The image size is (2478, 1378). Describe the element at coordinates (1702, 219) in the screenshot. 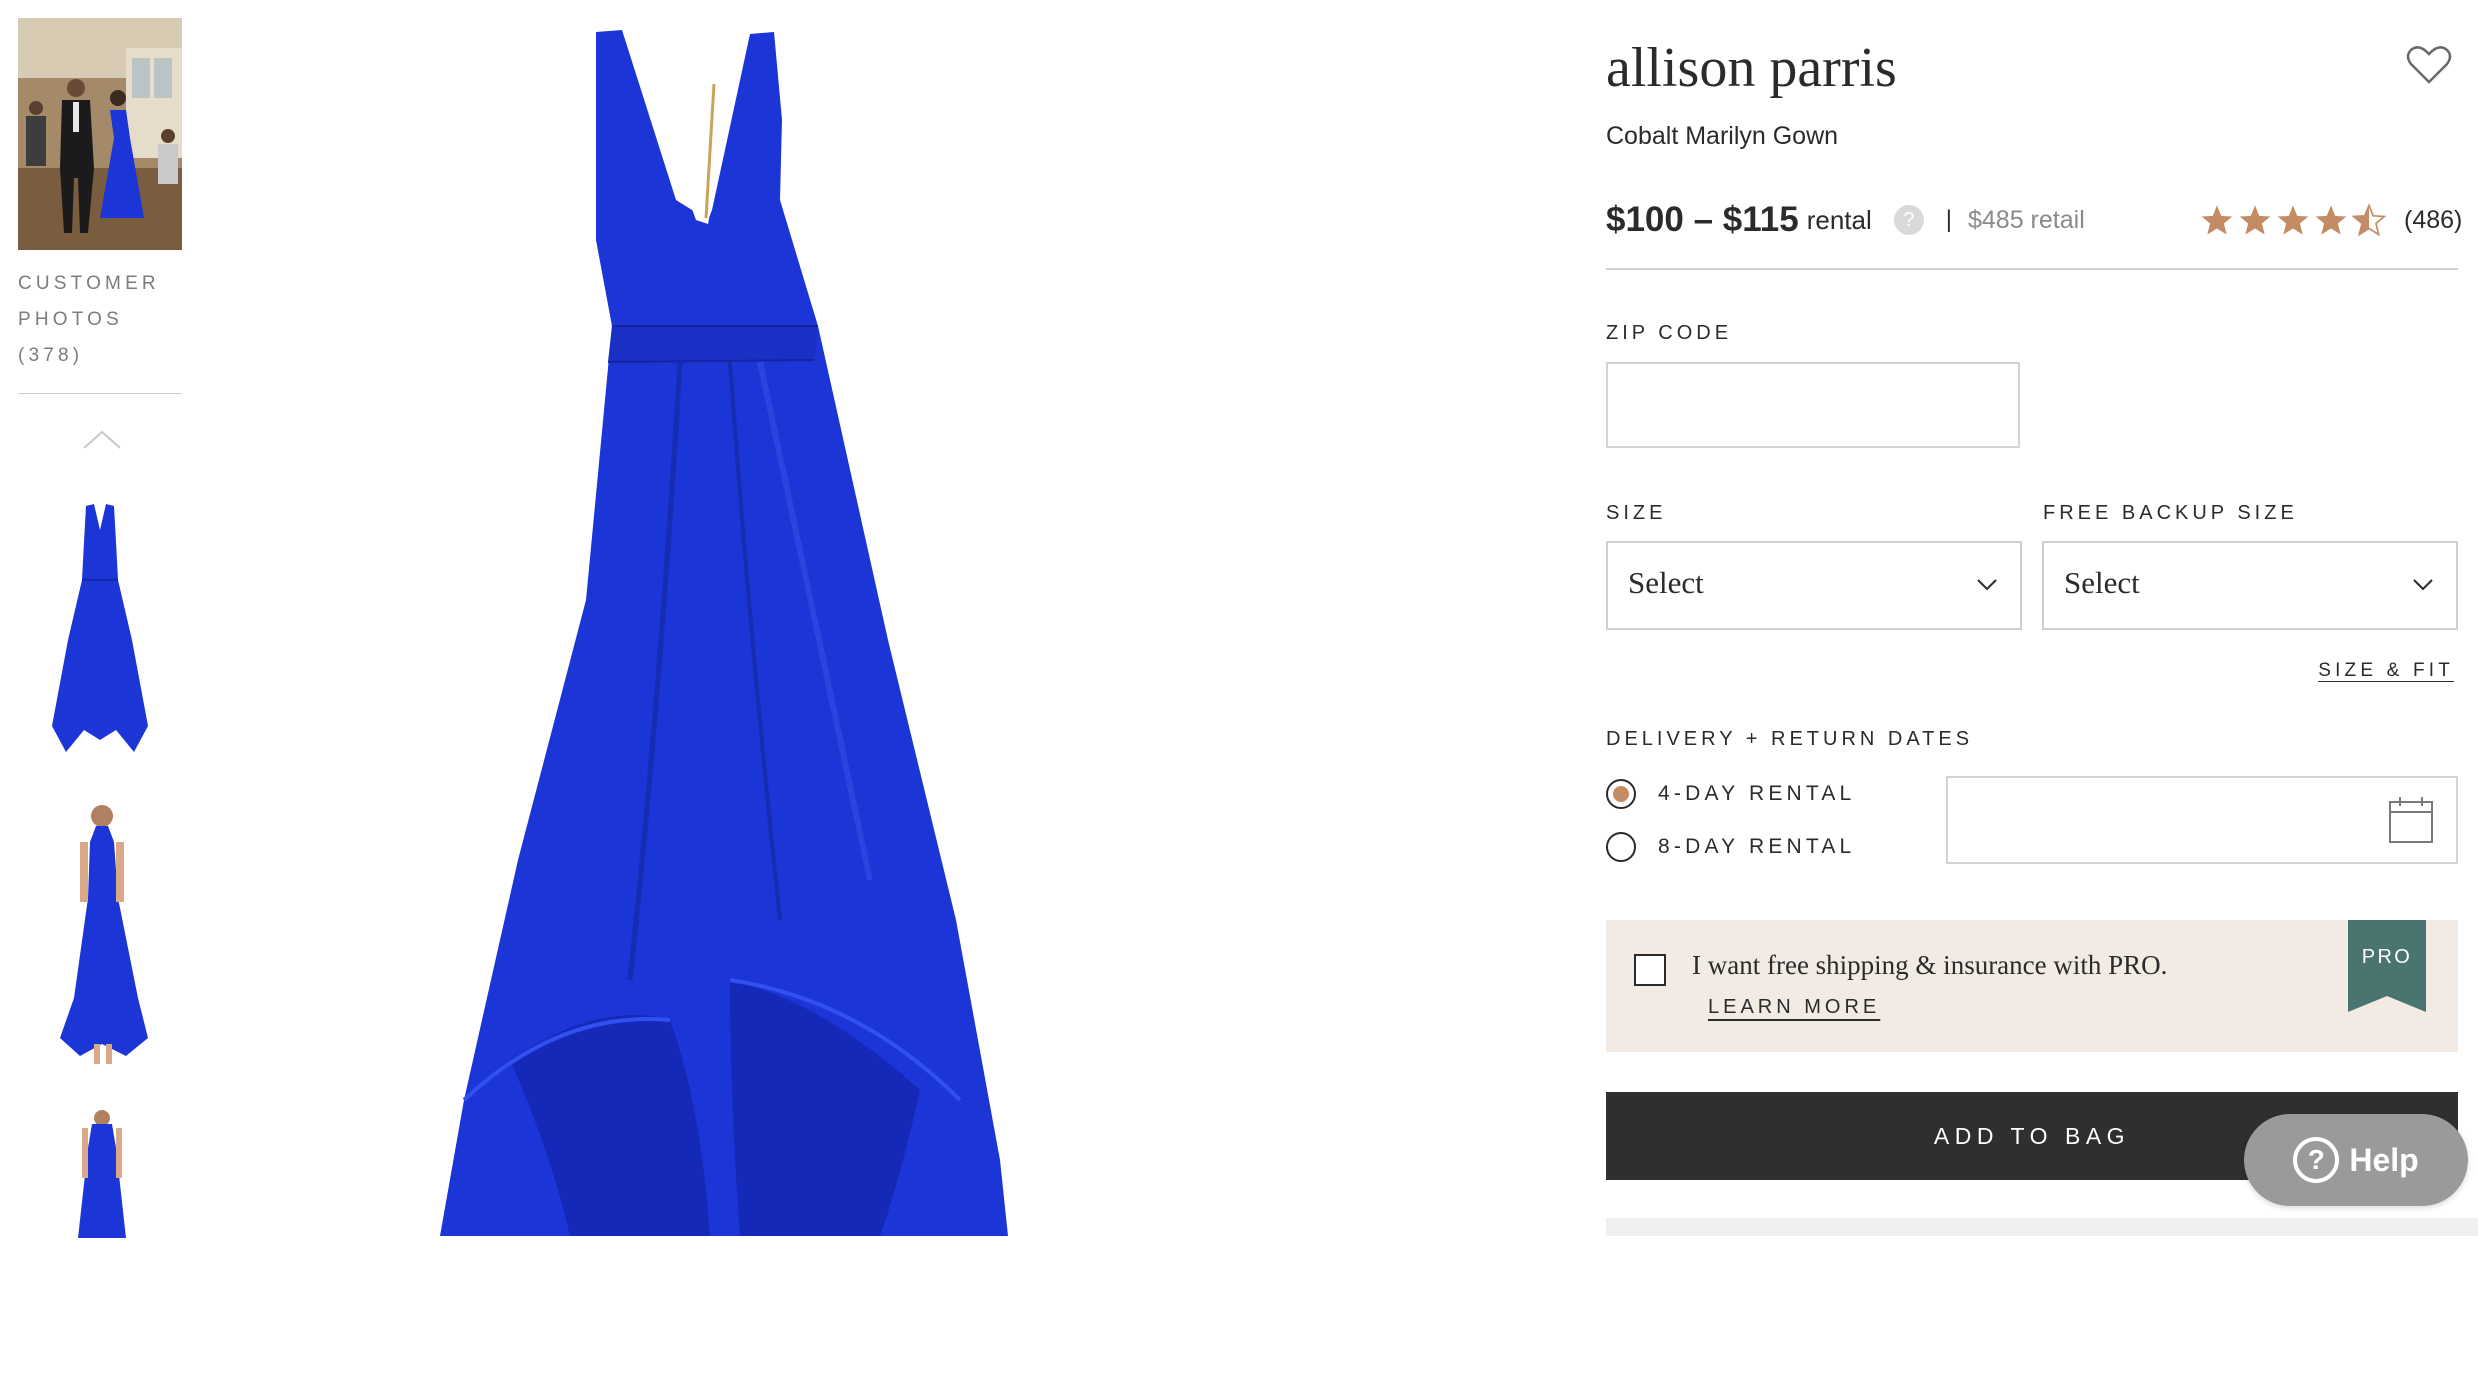

I see `rental-price: $100 – $115` at that location.